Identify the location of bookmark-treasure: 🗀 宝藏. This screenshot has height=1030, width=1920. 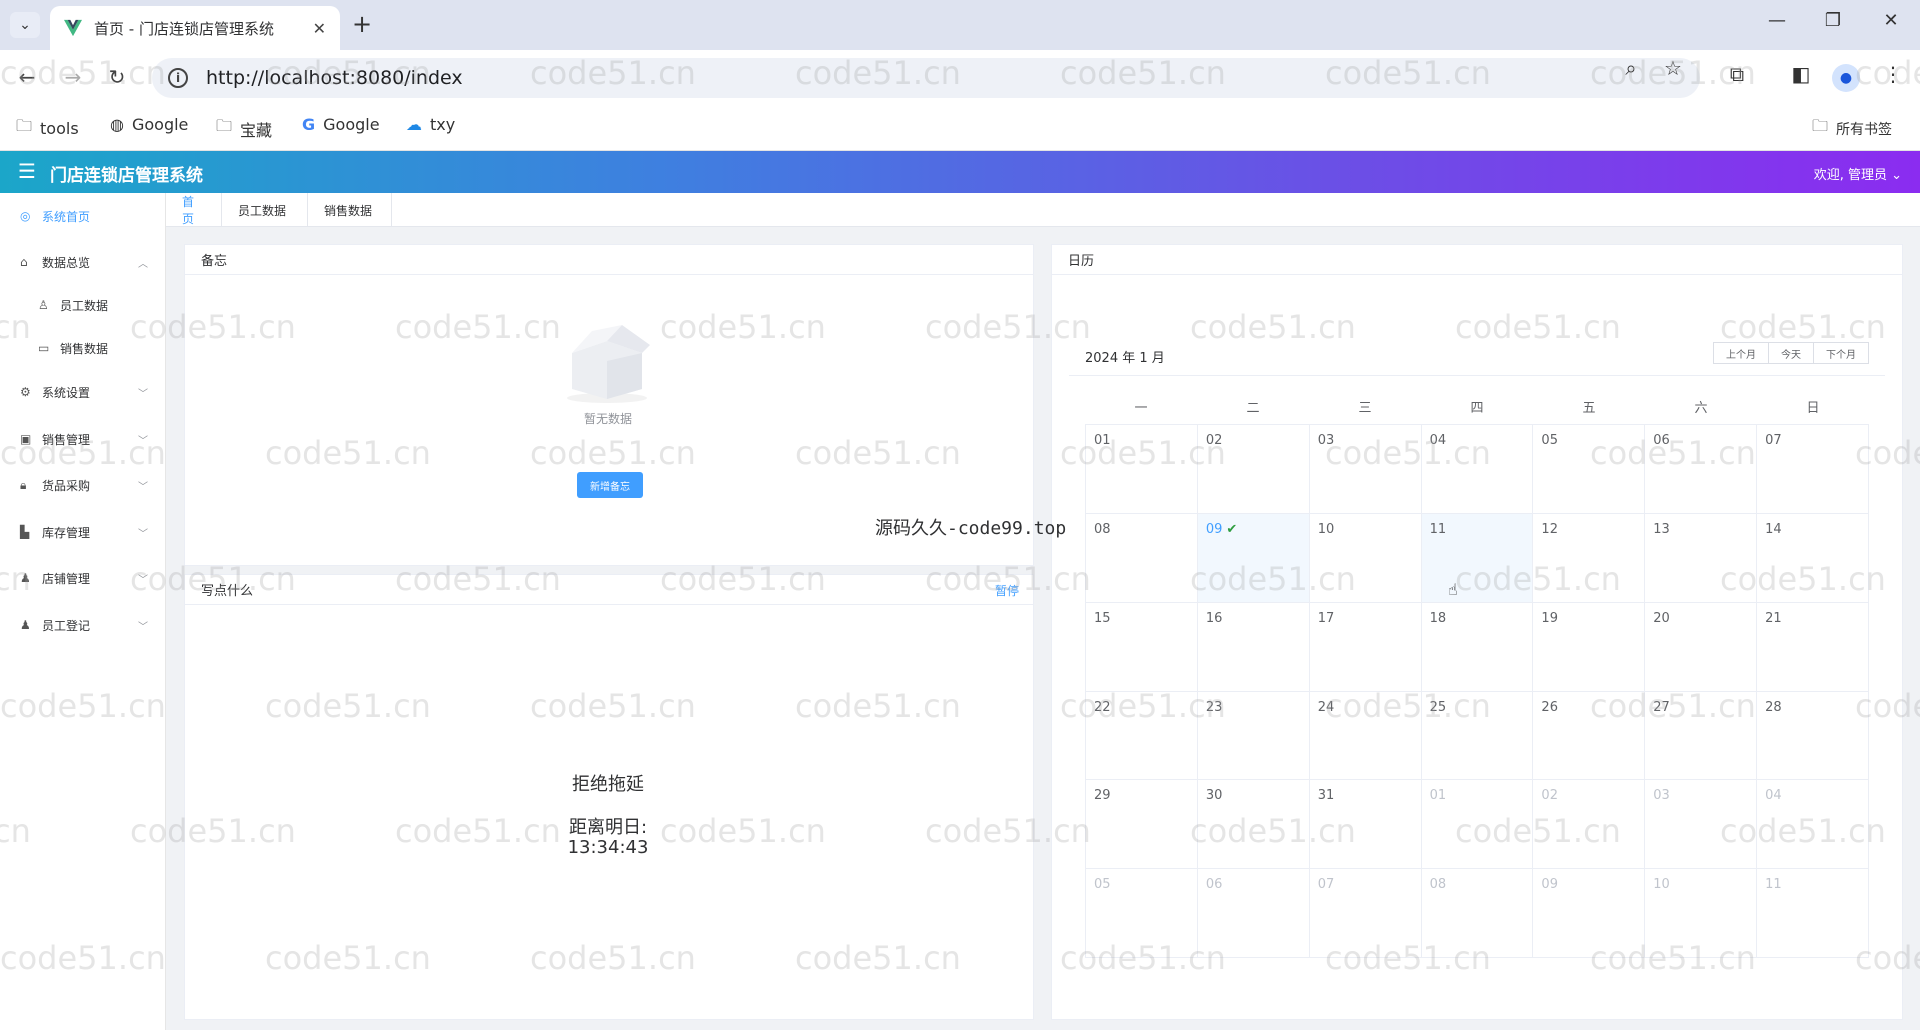
(244, 128).